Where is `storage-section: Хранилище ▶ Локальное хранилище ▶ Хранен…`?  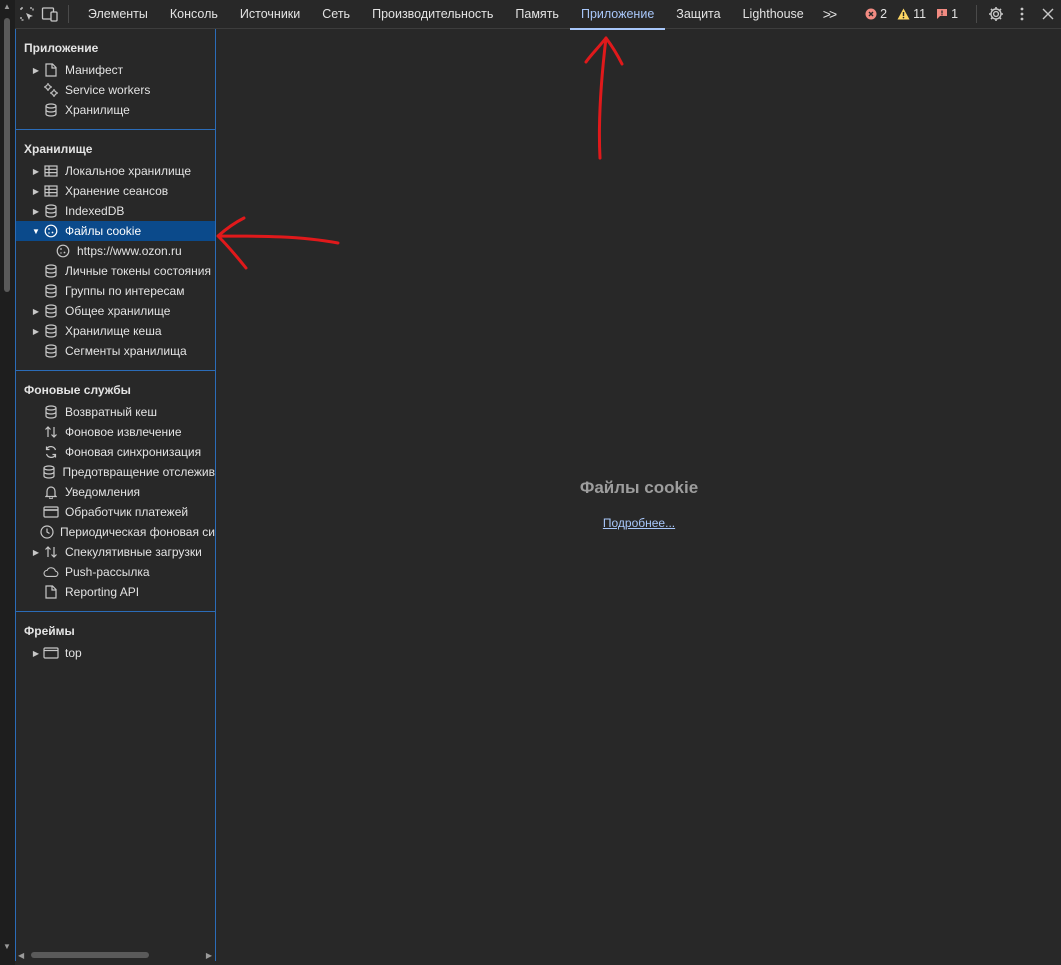 storage-section: Хранилище ▶ Локальное хранилище ▶ Хранен… is located at coordinates (115, 250).